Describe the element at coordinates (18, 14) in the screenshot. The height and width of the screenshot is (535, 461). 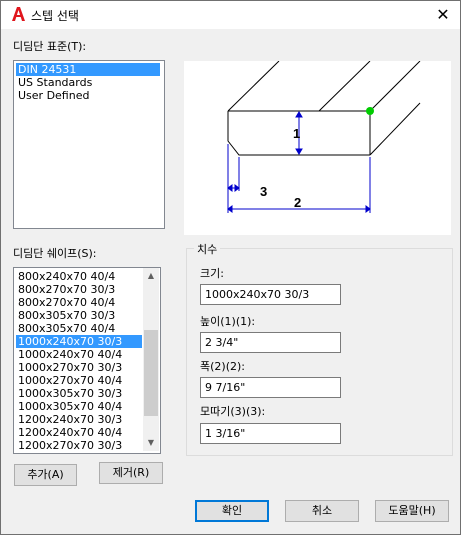
I see `autocad-a-icon` at that location.